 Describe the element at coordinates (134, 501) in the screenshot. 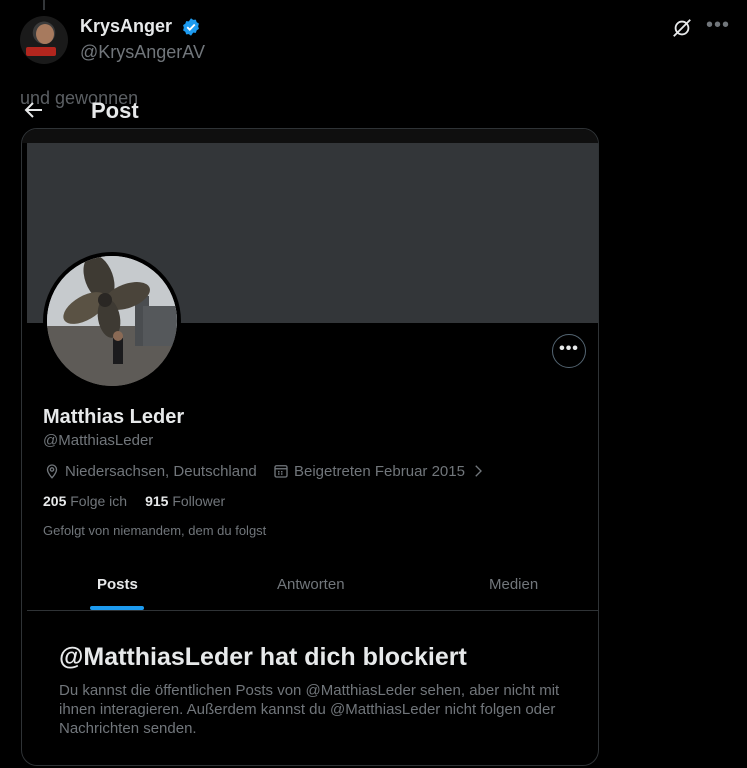

I see `profile-stats: 205 Folge ich 915 Follower` at that location.